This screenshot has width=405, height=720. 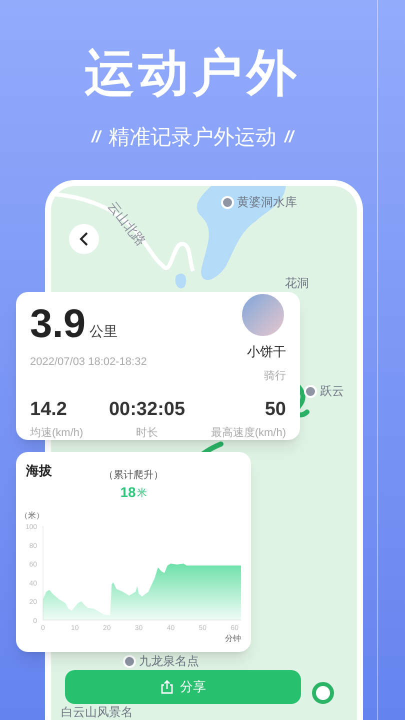 I want to click on user-name: 小饼干, so click(x=266, y=352).